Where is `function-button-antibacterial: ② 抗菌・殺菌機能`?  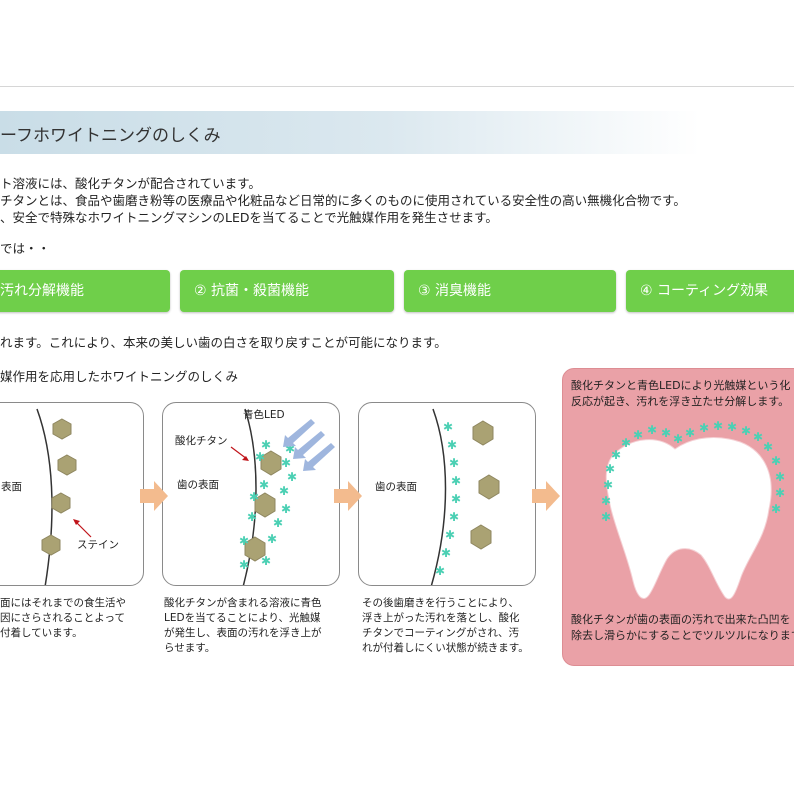
function-button-antibacterial: ② 抗菌・殺菌機能 is located at coordinates (287, 291).